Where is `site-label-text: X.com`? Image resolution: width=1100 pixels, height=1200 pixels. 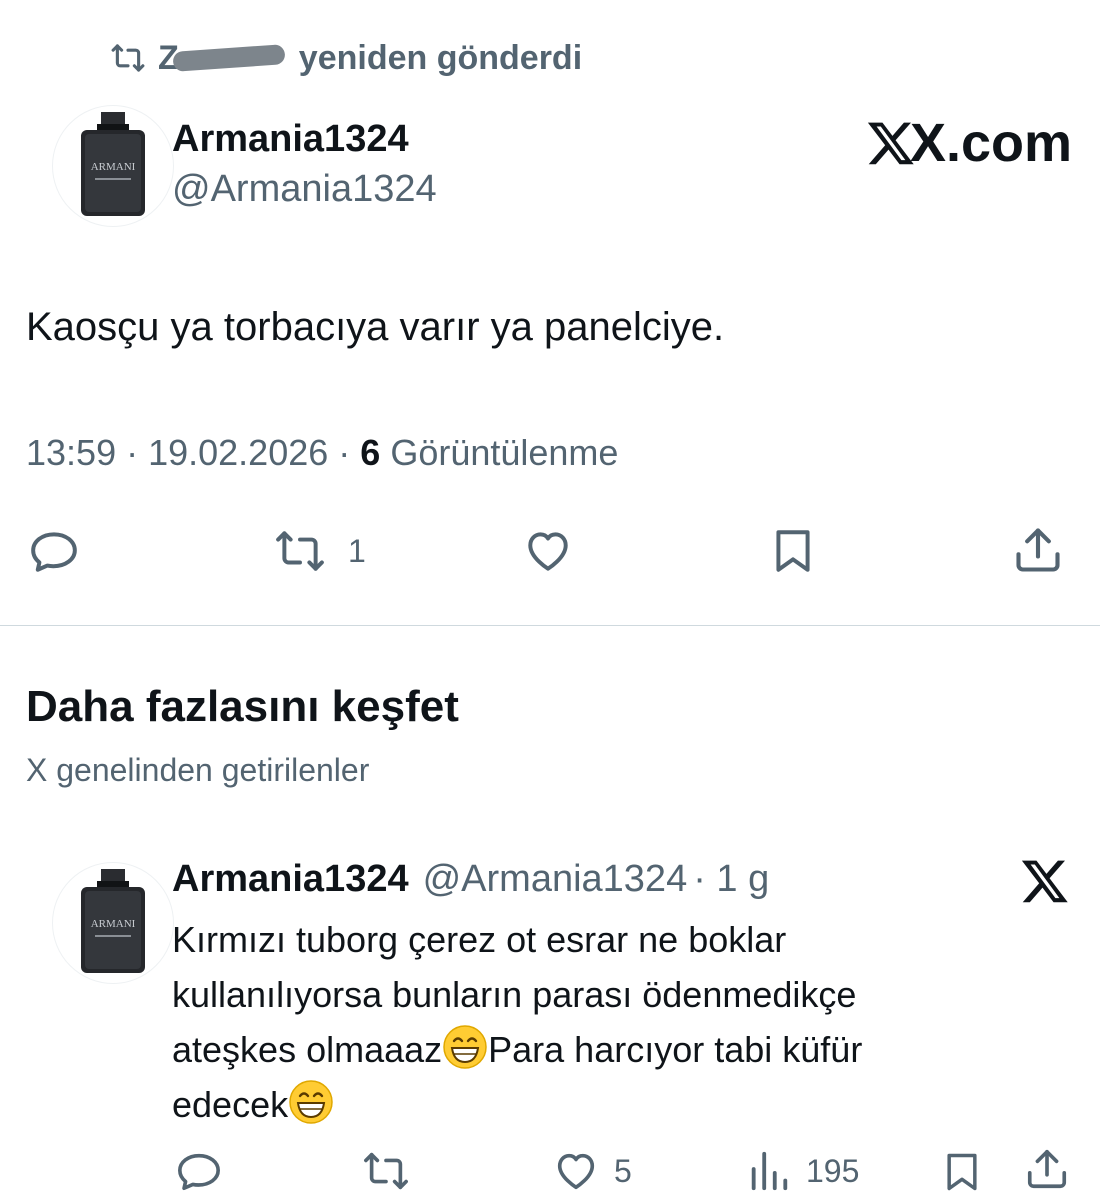
site-label-text: X.com is located at coordinates (991, 143).